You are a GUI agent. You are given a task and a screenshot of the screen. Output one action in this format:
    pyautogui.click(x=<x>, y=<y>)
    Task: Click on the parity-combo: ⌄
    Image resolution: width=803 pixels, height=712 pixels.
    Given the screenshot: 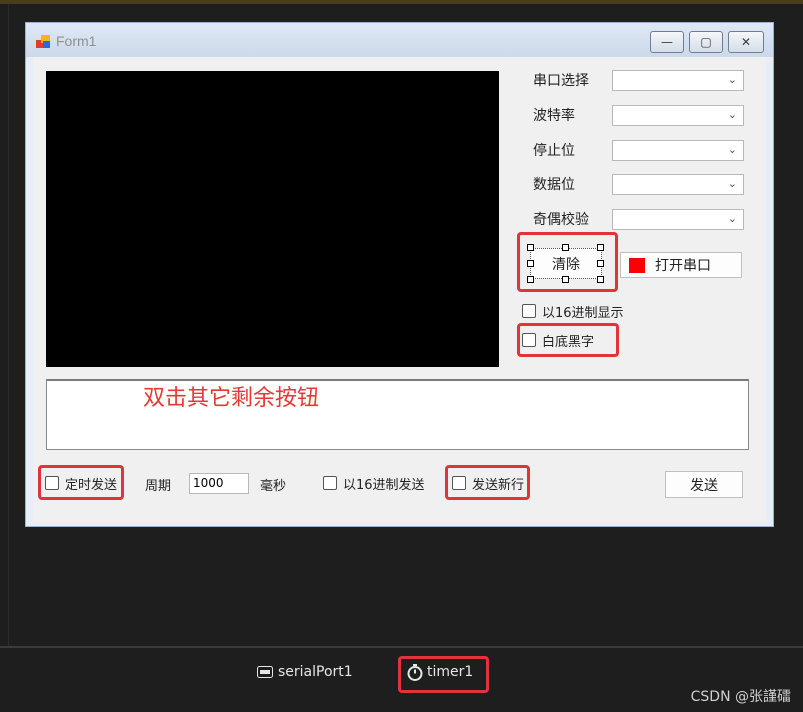 What is the action you would take?
    pyautogui.click(x=678, y=219)
    